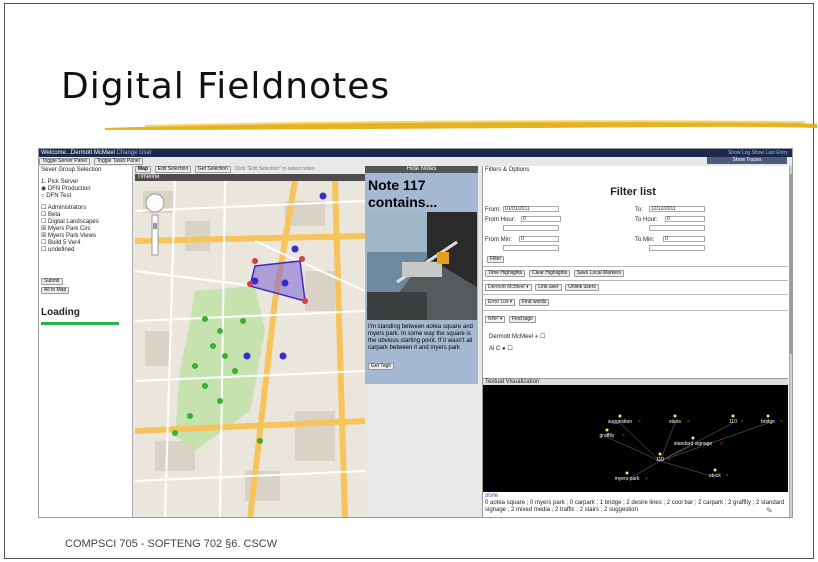 The image size is (818, 562). Describe the element at coordinates (498, 240) in the screenshot. I see `from-min-label: From Min:` at that location.